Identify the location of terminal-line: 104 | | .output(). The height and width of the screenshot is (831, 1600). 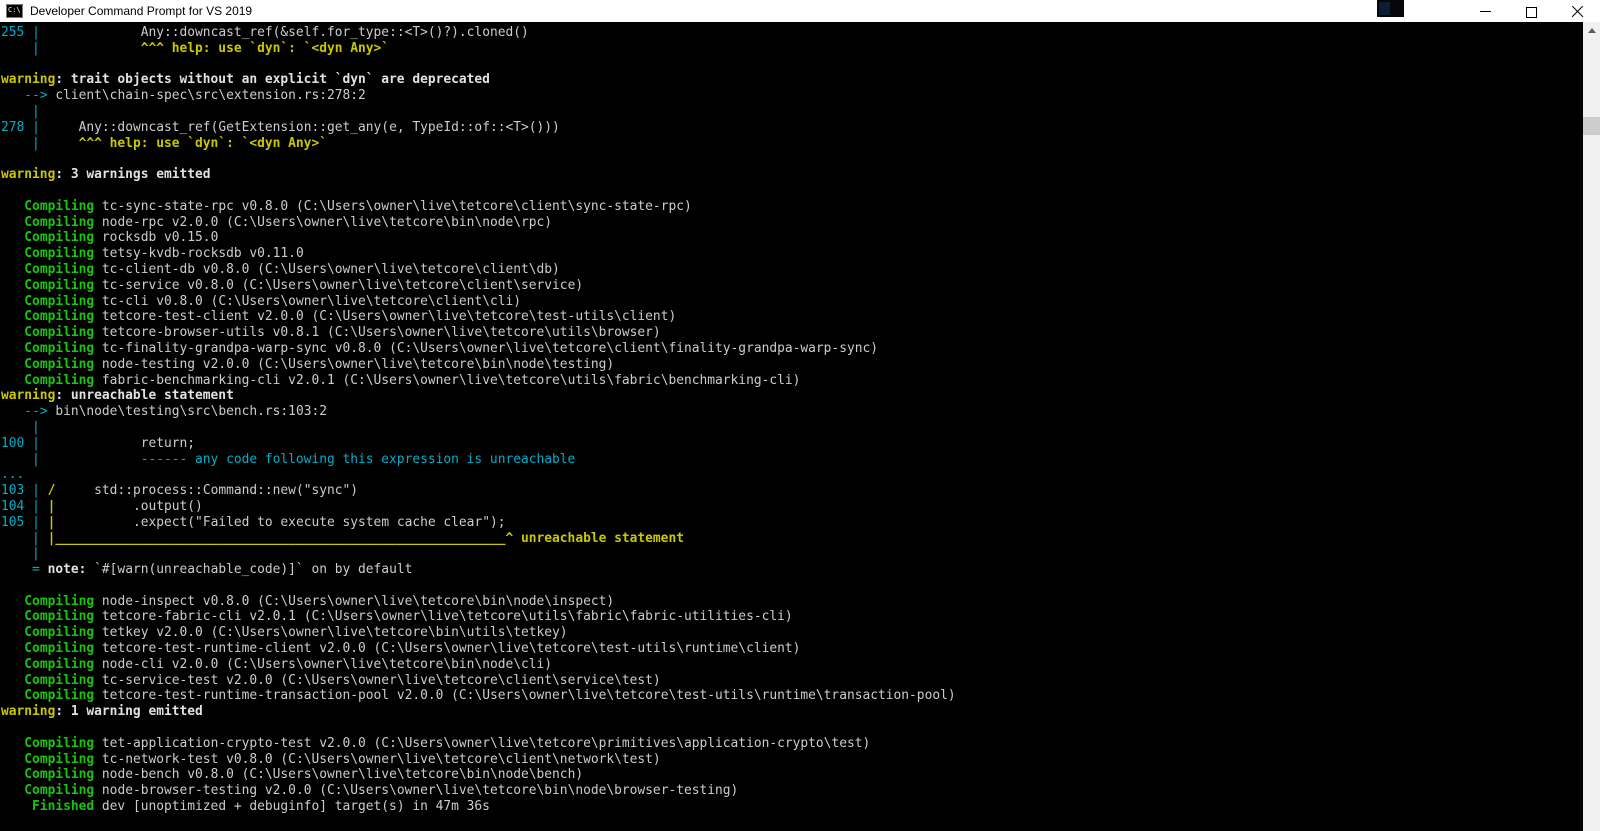
(102, 506).